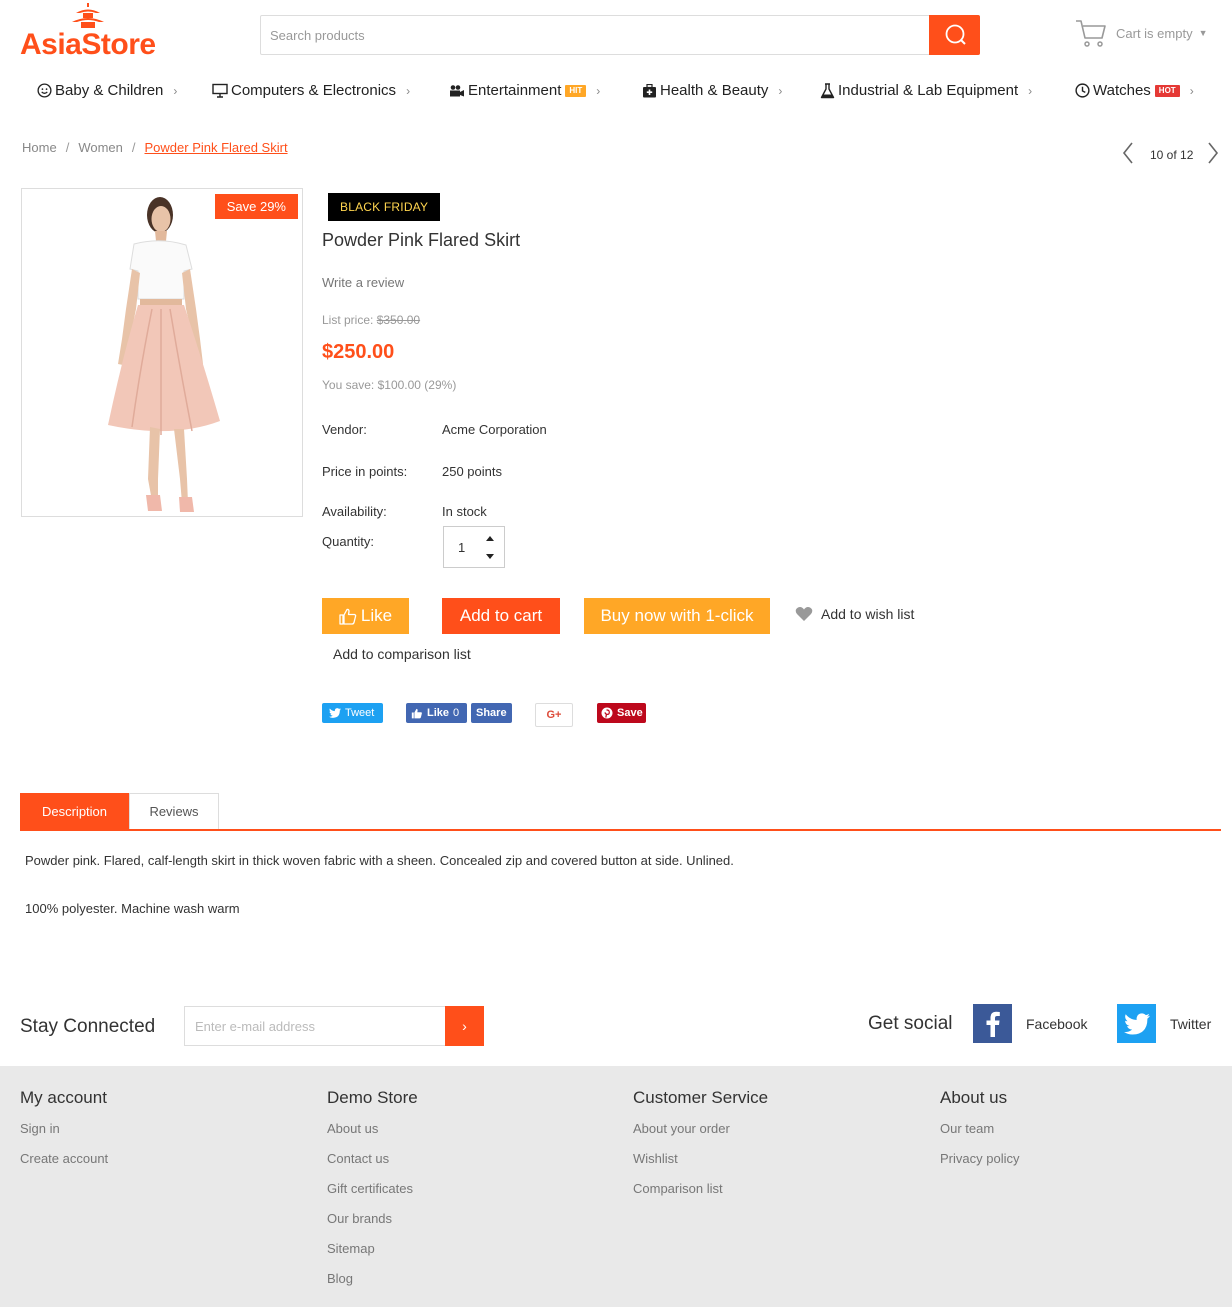  I want to click on quantity-stepper: 1, so click(474, 547).